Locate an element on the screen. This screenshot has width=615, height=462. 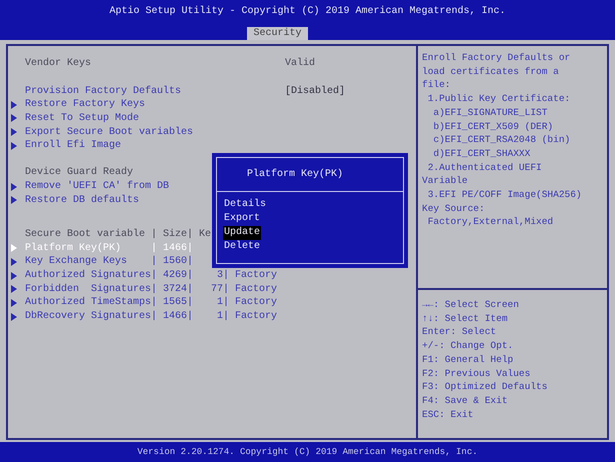
help-text: Enroll Factory Defaults or is located at coordinates (497, 58).